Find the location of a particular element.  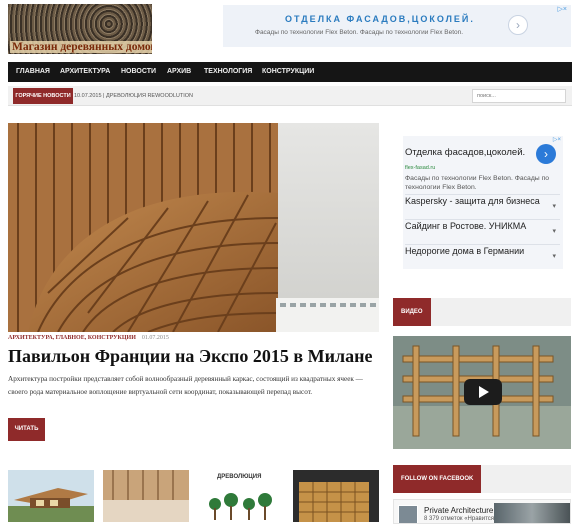

read-more-button: ЧИТАТЬ is located at coordinates (26, 429).